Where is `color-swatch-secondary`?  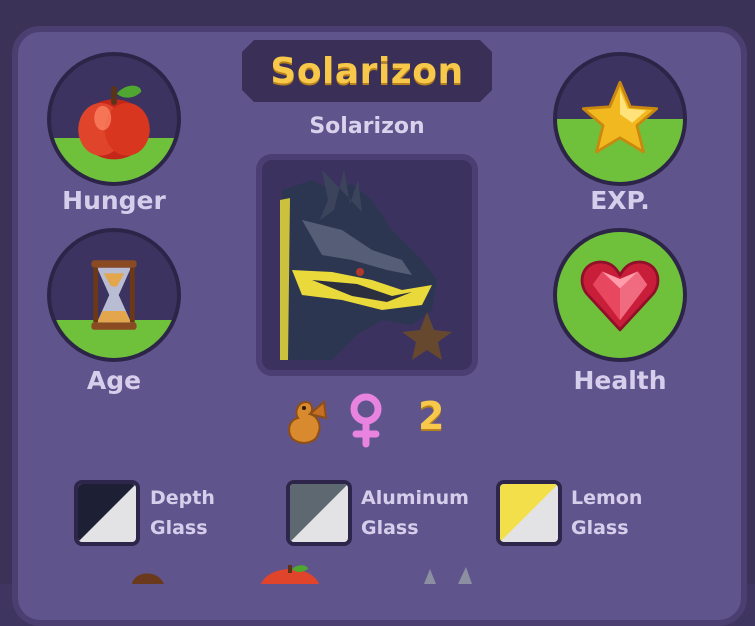 color-swatch-secondary is located at coordinates (319, 513).